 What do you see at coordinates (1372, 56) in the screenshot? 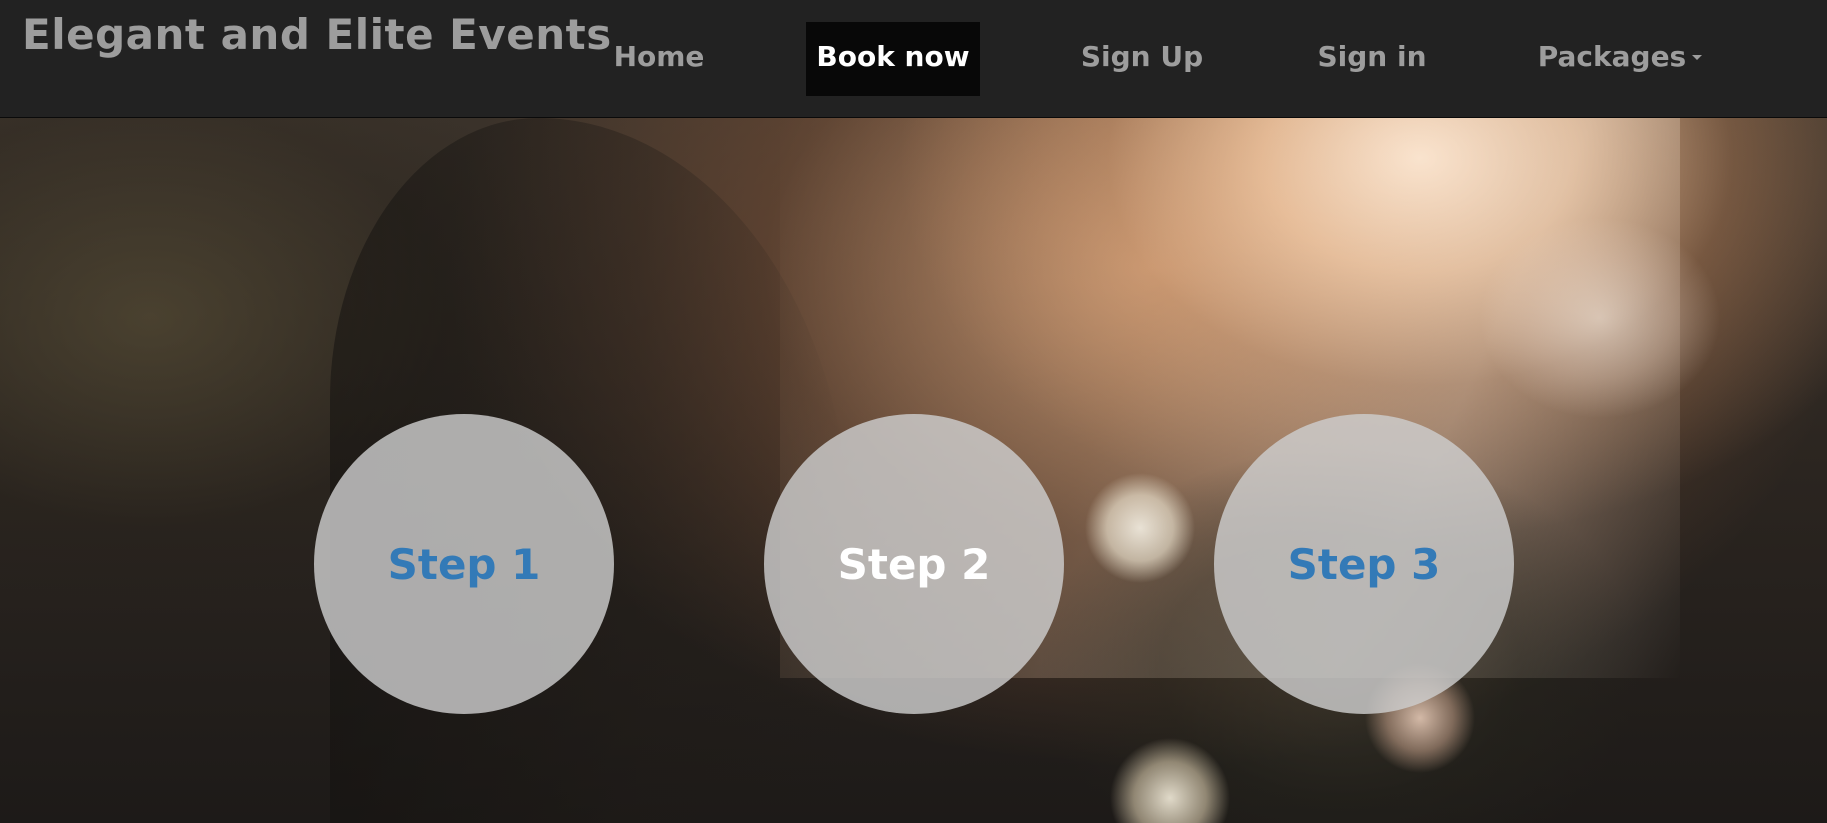
I see `nav-sign-in-label: Sign in` at bounding box center [1372, 56].